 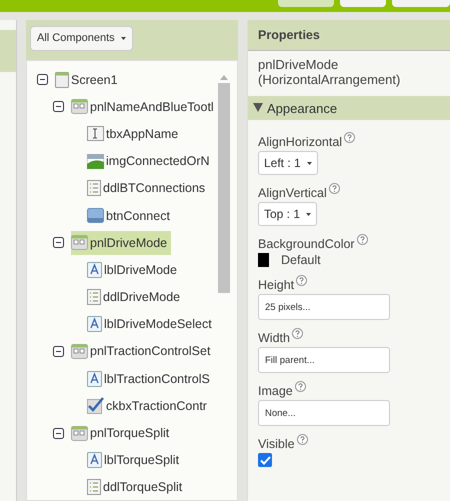 What do you see at coordinates (121, 242) in the screenshot?
I see `tree-item: pnlDriveMode` at bounding box center [121, 242].